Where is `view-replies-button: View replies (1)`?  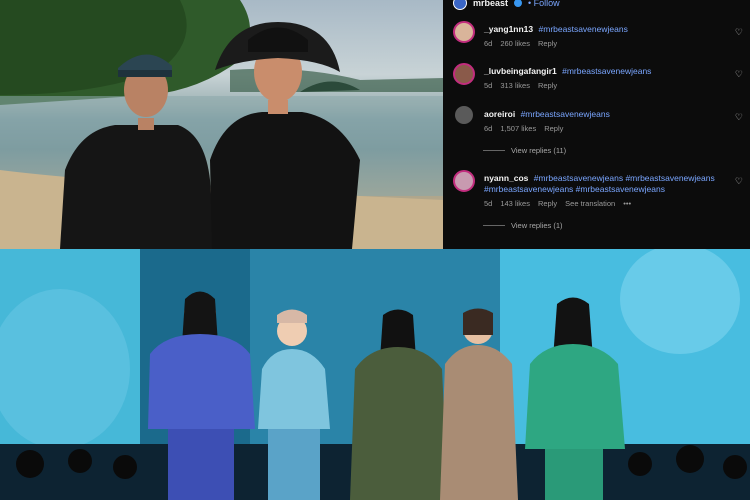
view-replies-button: View replies (1) is located at coordinates (523, 225).